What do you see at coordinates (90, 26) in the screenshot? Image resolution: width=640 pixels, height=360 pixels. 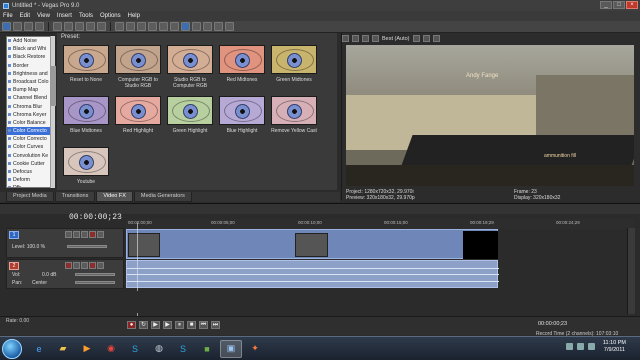 I see `undo-icon` at bounding box center [90, 26].